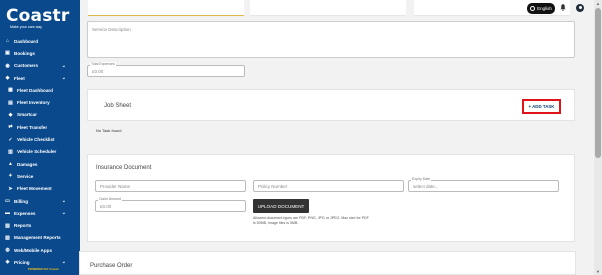 The width and height of the screenshot is (602, 275). I want to click on language-label: English, so click(544, 8).